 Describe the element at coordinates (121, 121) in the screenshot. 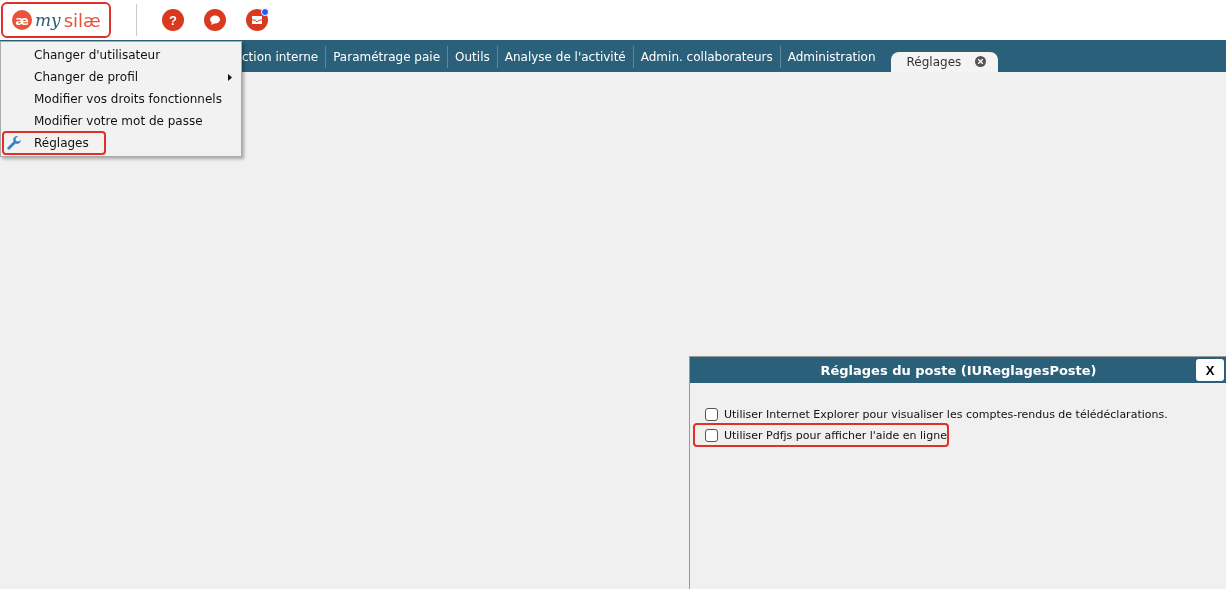

I see `menu-item: Modifier votre mot de passe` at that location.